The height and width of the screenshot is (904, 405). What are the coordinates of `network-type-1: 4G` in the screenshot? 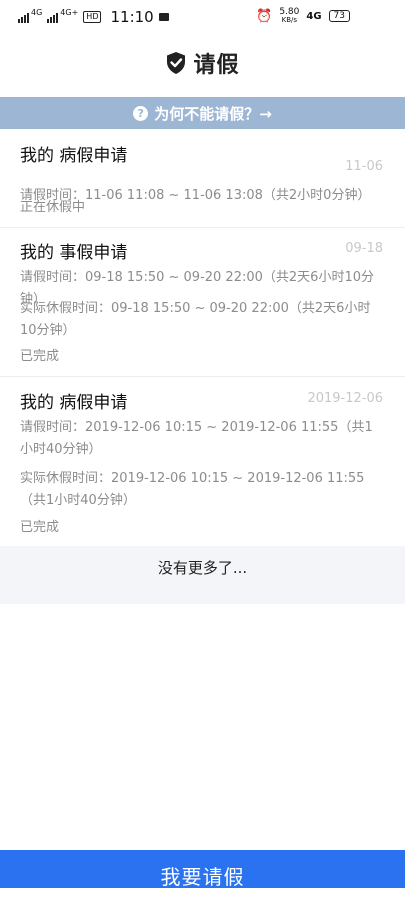 It's located at (37, 12).